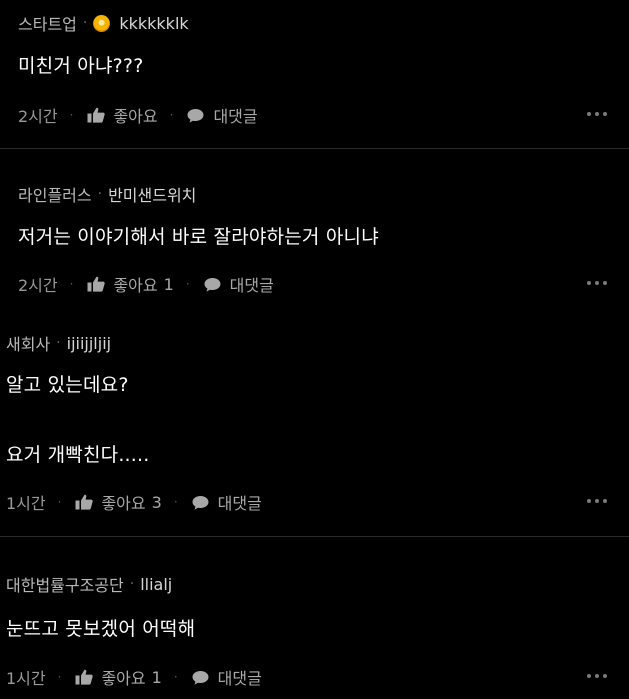 The width and height of the screenshot is (629, 699). What do you see at coordinates (67, 385) in the screenshot?
I see `comment-text: 알고 있는데요?` at bounding box center [67, 385].